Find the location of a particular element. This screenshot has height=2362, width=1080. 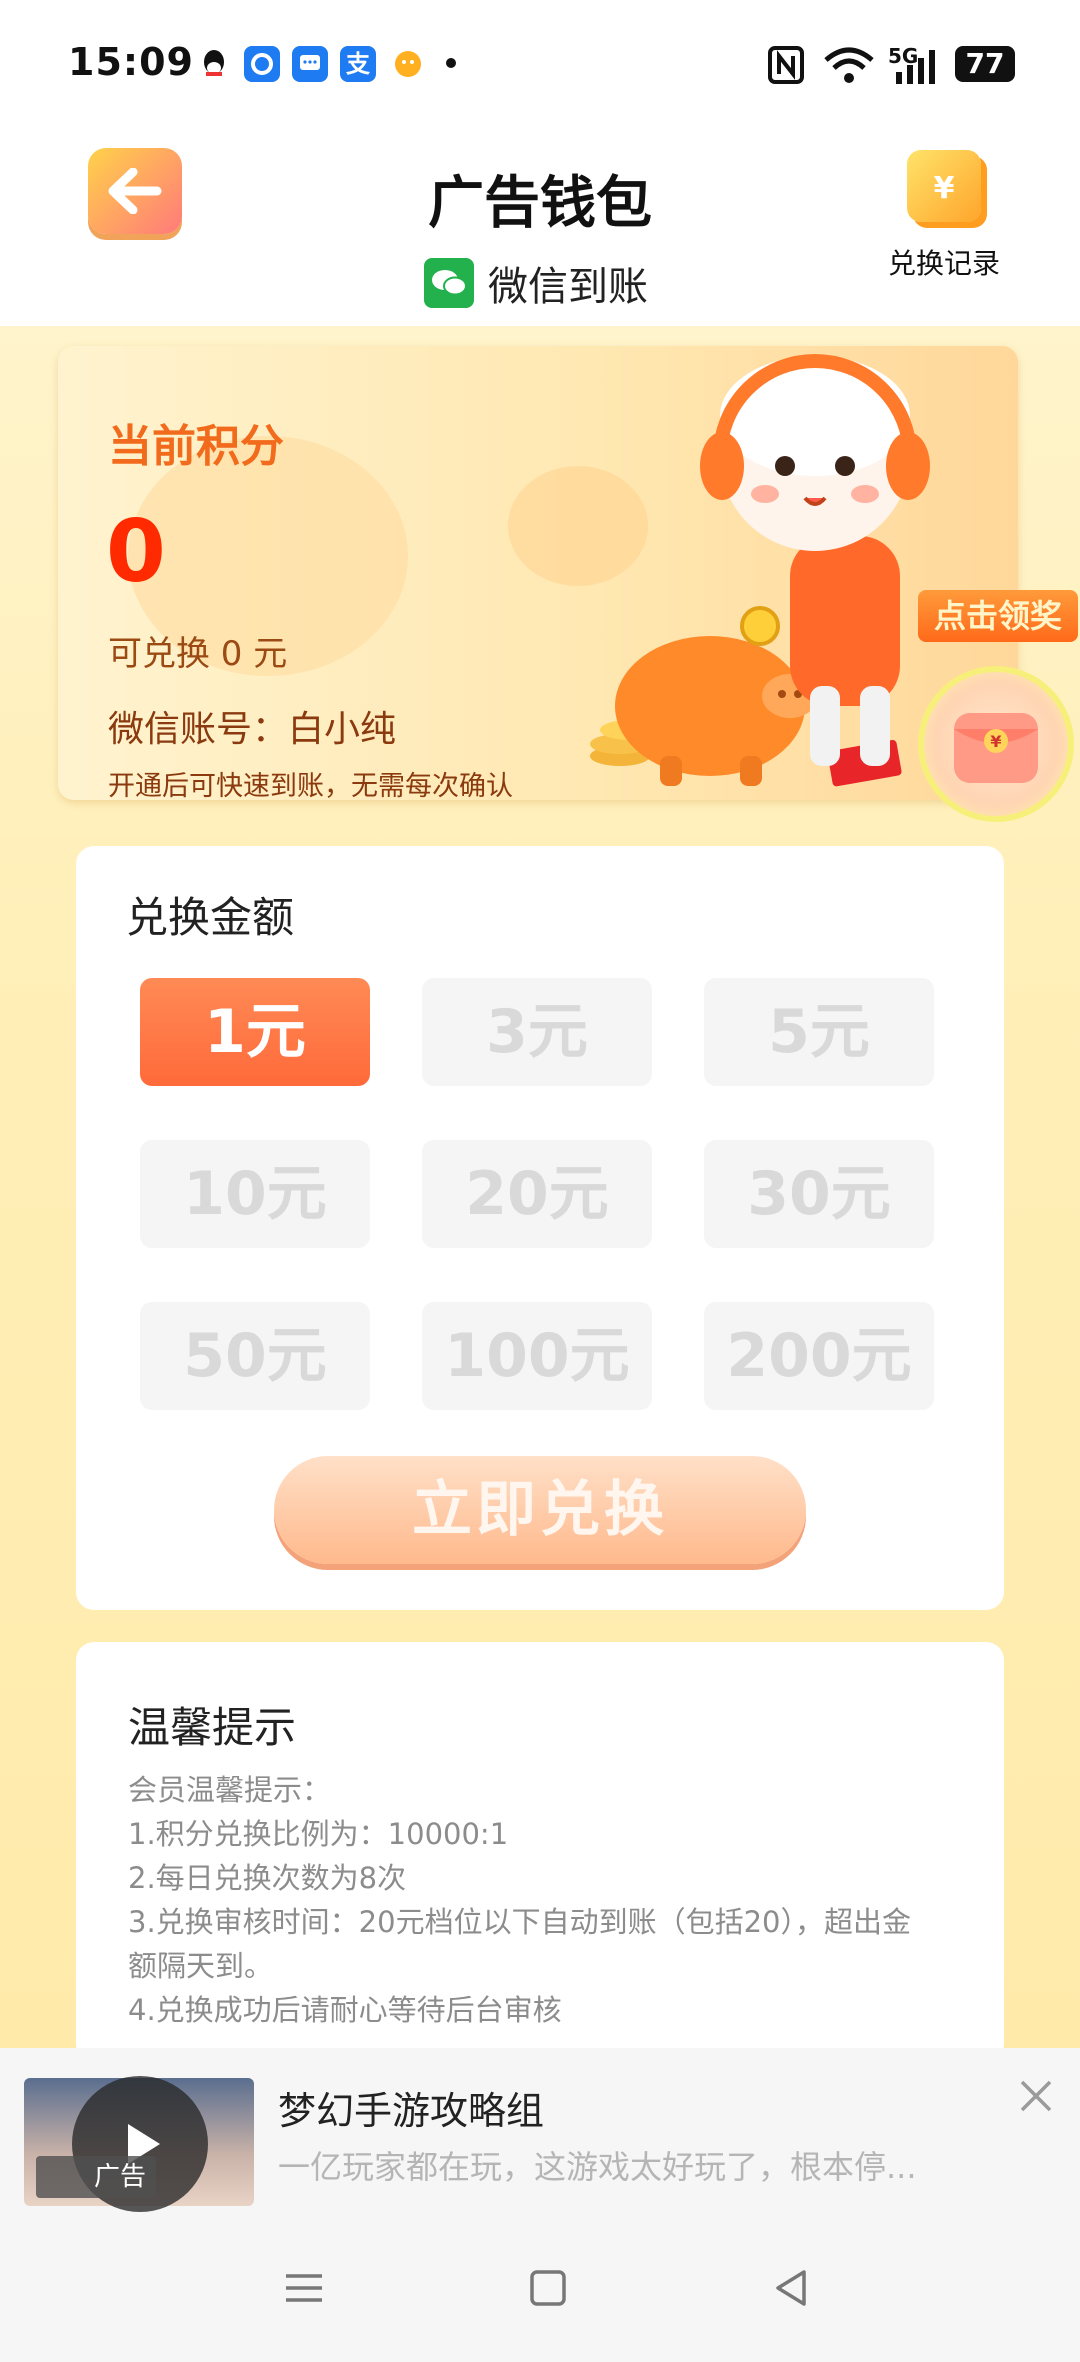

ad-tag: 广告 is located at coordinates (96, 2177).